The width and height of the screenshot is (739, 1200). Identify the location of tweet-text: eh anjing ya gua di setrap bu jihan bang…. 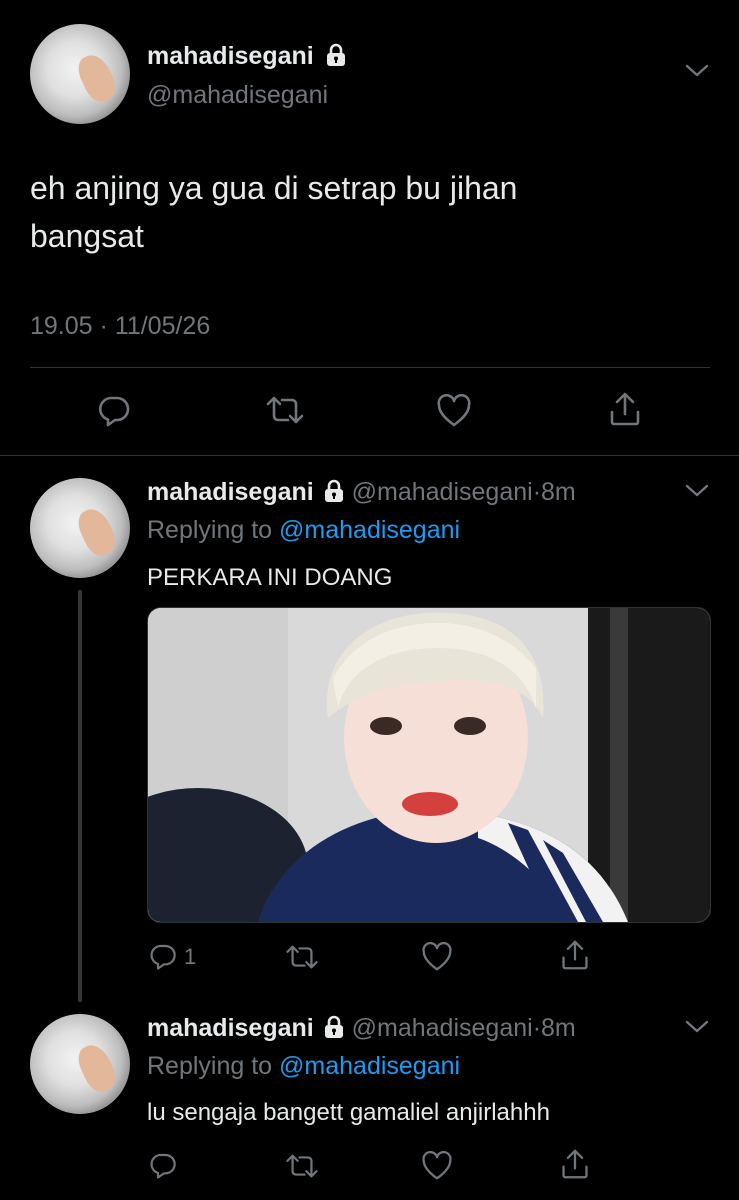
(370, 212).